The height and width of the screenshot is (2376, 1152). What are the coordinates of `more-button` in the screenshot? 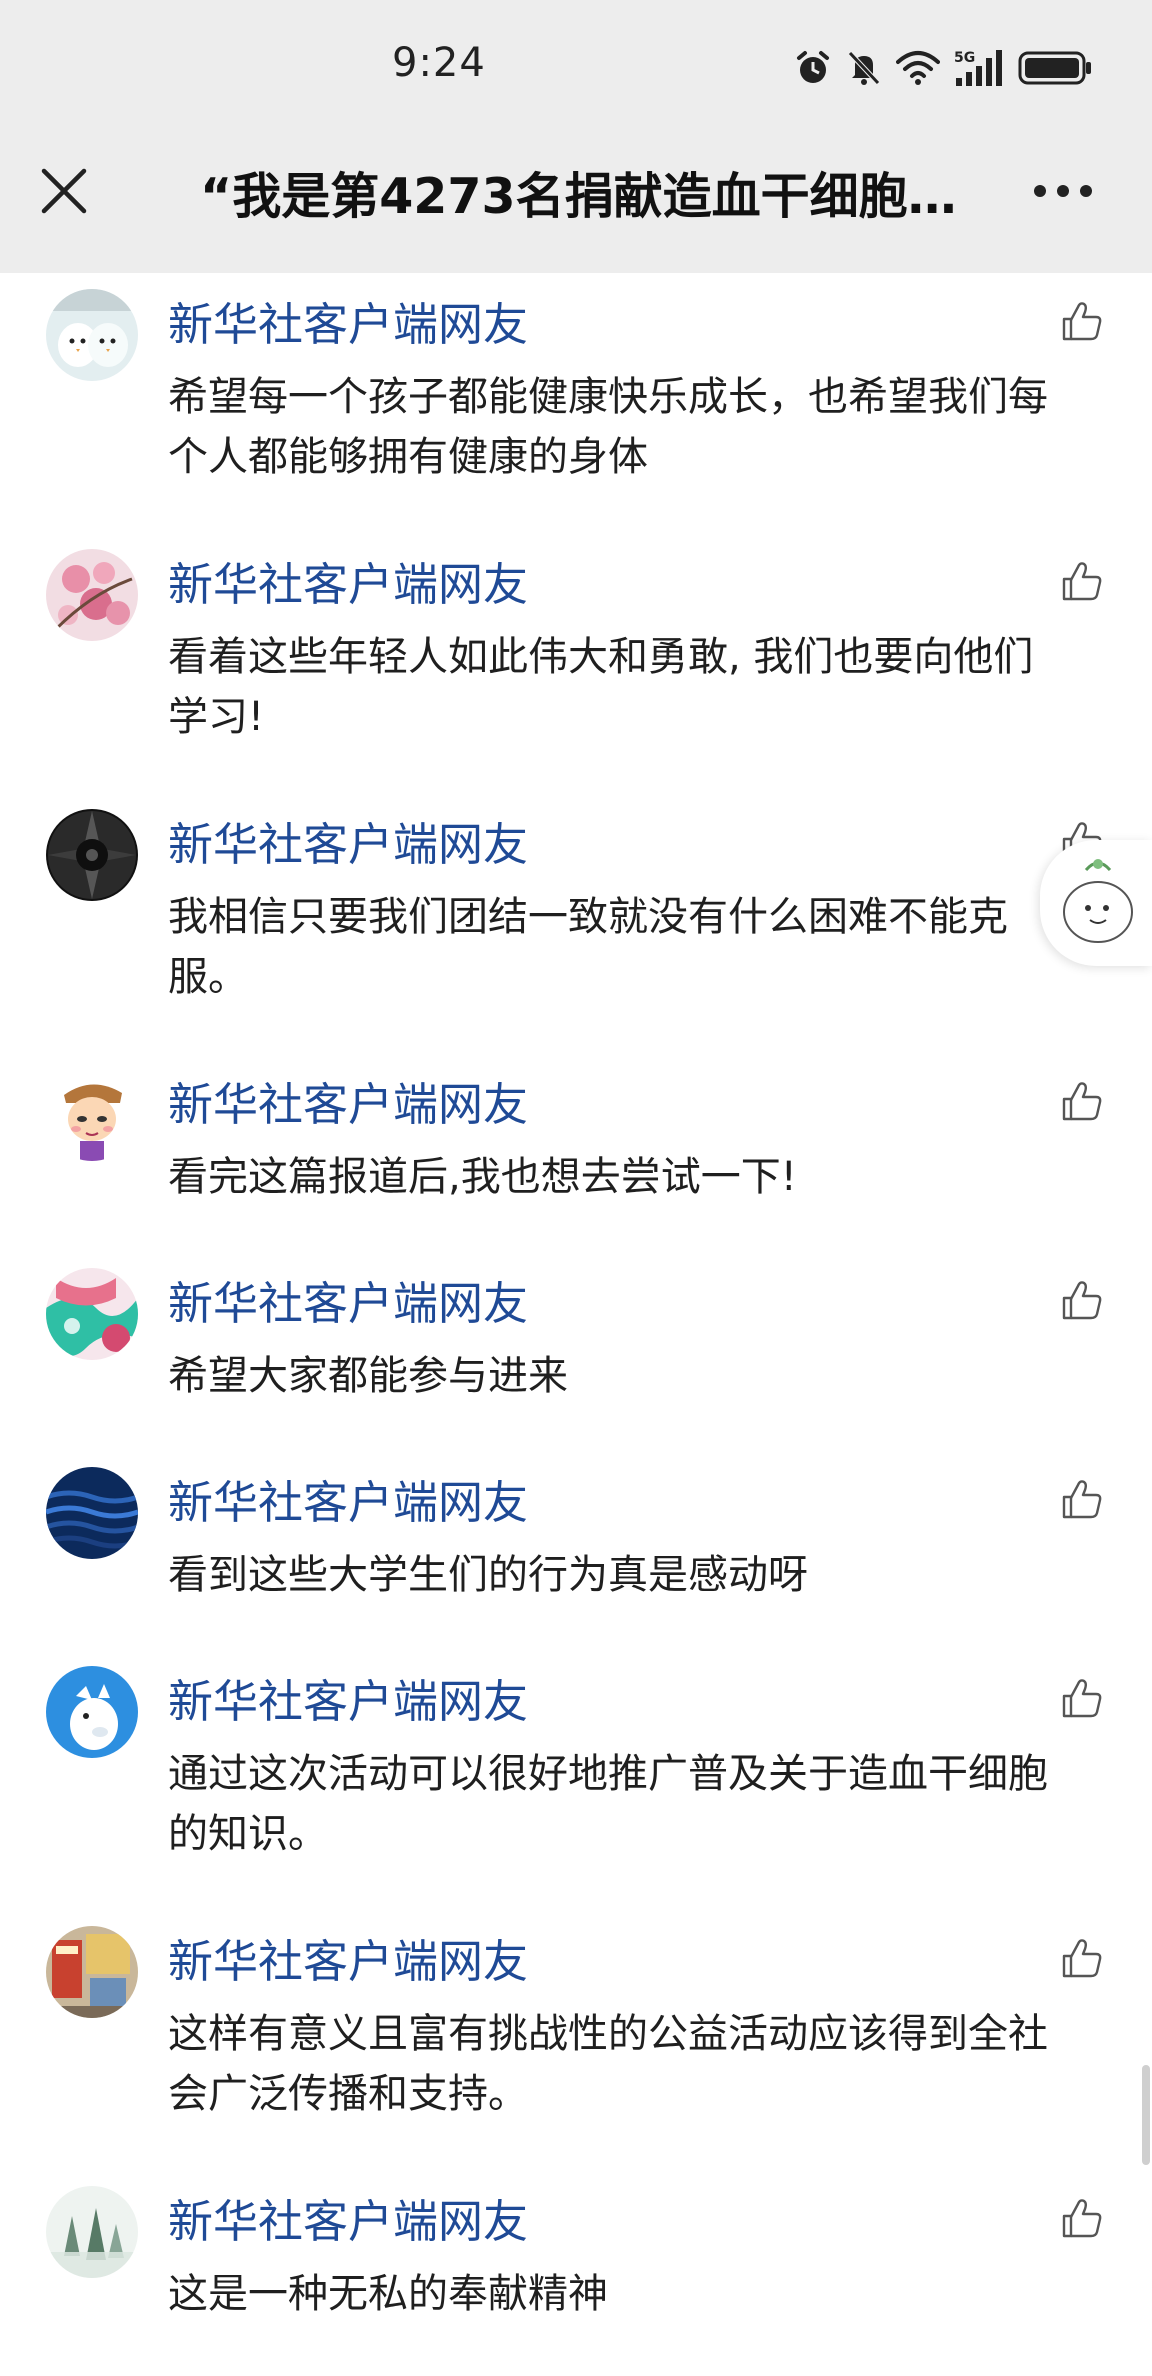 It's located at (1063, 191).